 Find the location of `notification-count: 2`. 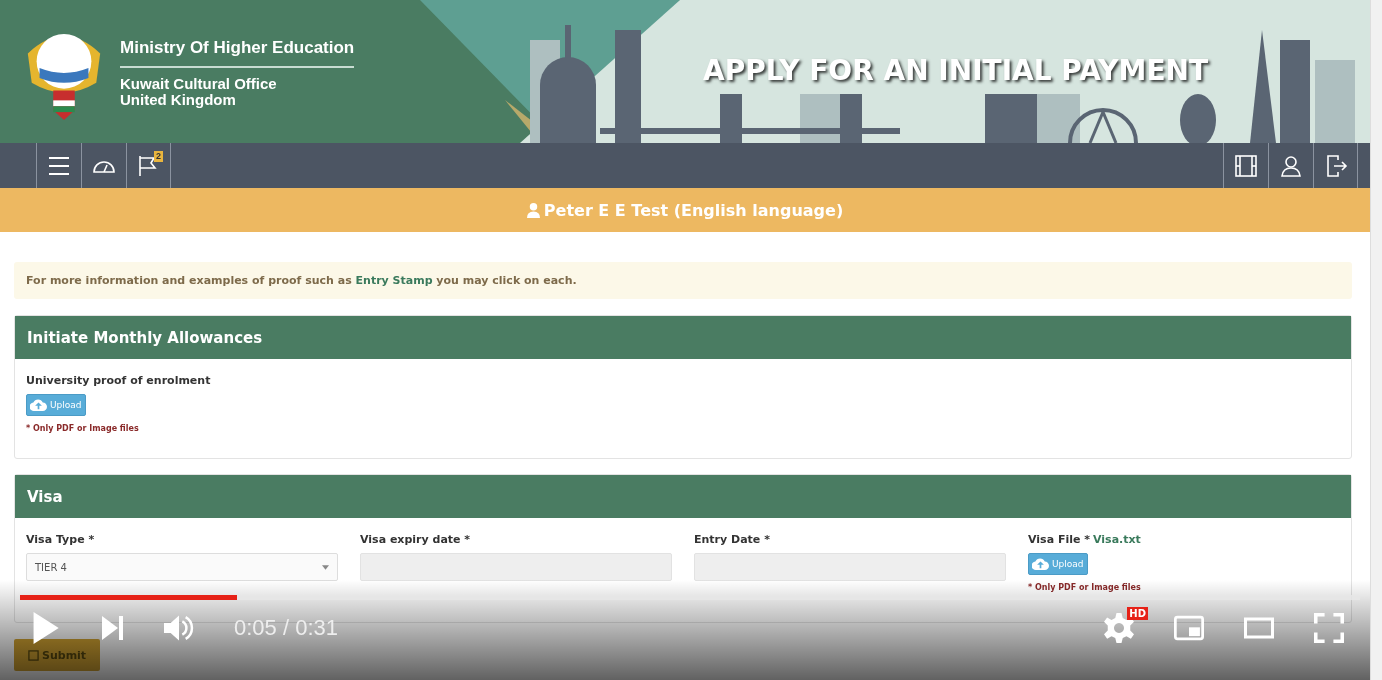

notification-count: 2 is located at coordinates (158, 156).